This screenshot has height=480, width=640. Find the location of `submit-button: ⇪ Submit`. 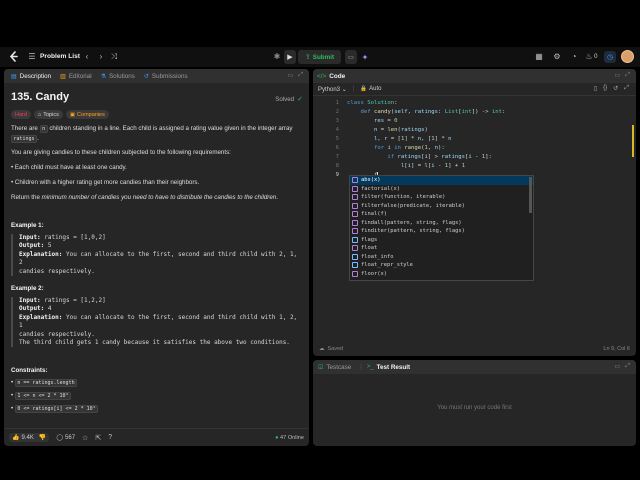

submit-button: ⇪ Submit is located at coordinates (319, 57).